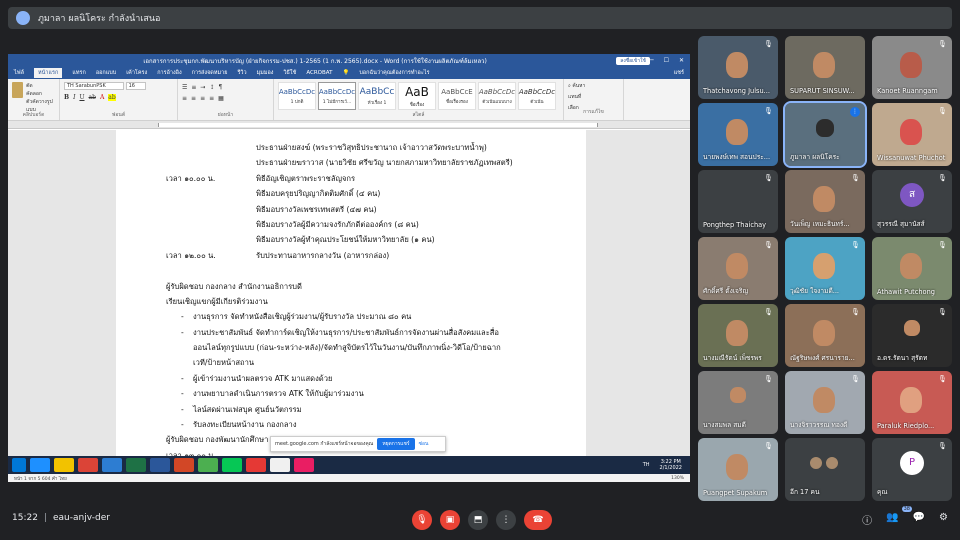 The height and width of the screenshot is (540, 960). Describe the element at coordinates (94, 86) in the screenshot. I see `font-name-select: TH SarabunPSK` at that location.